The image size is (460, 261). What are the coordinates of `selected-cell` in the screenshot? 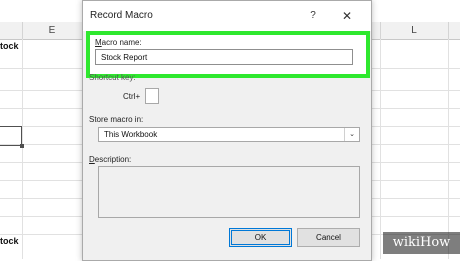 It's located at (12, 137).